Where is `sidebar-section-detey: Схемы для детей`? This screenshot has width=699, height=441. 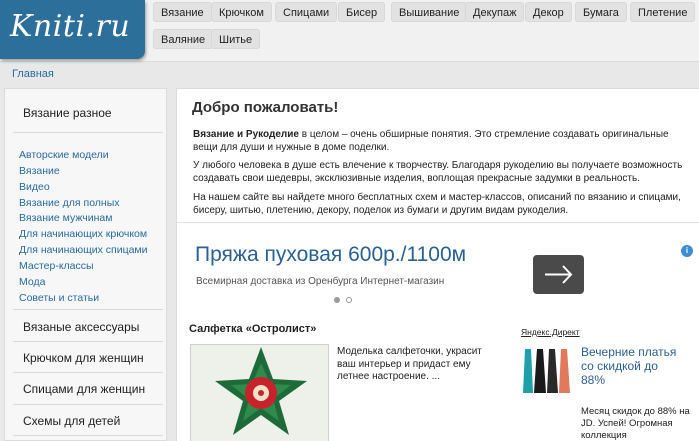
sidebar-section-detey: Схемы для детей is located at coordinates (71, 421).